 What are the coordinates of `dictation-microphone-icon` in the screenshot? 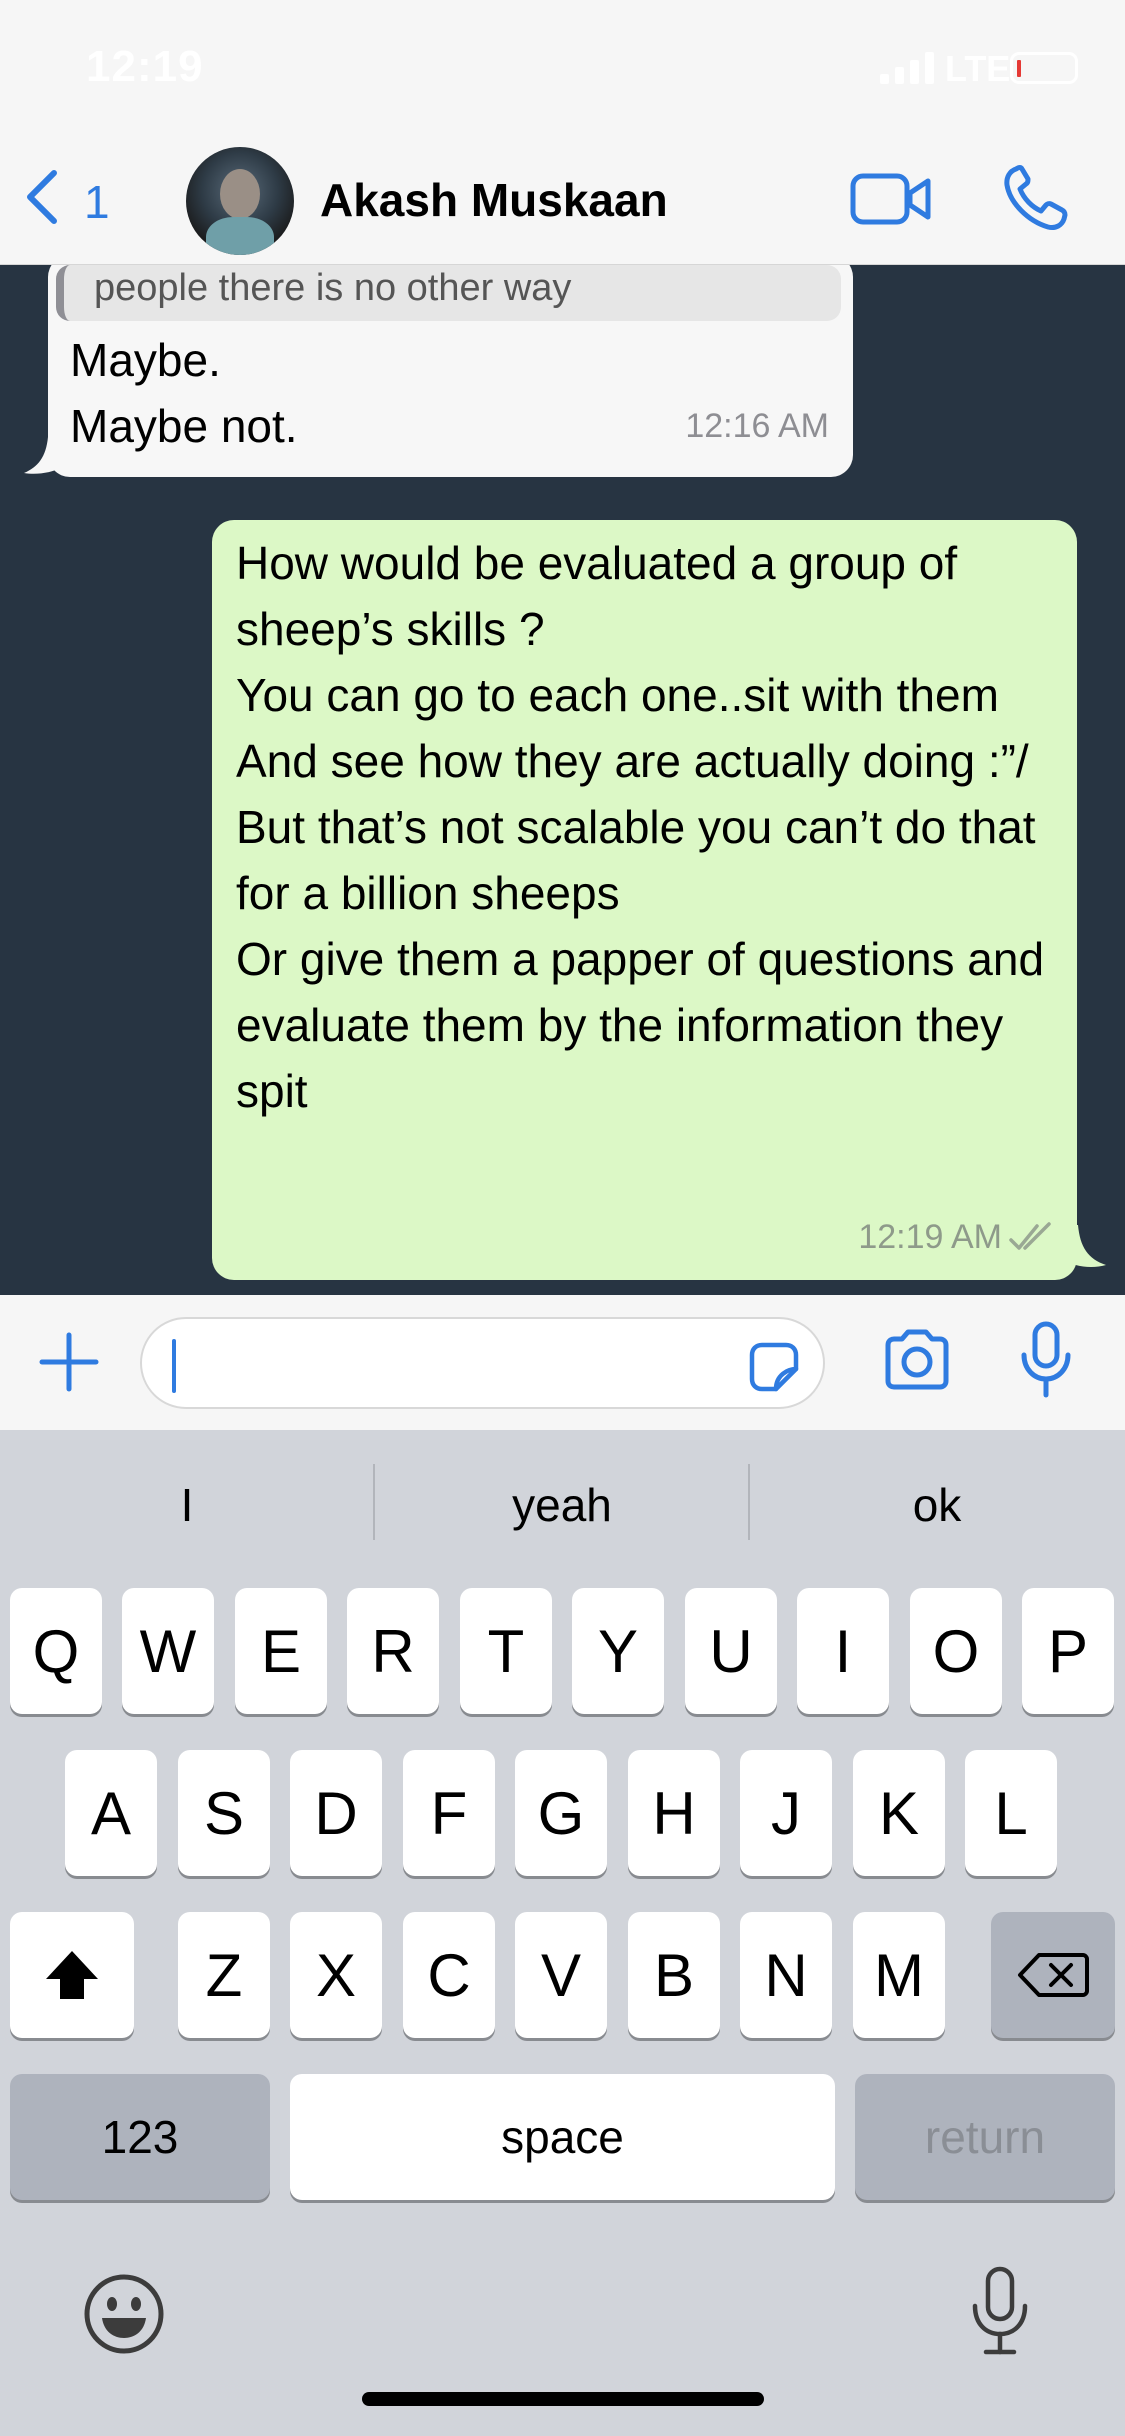 It's located at (1000, 2312).